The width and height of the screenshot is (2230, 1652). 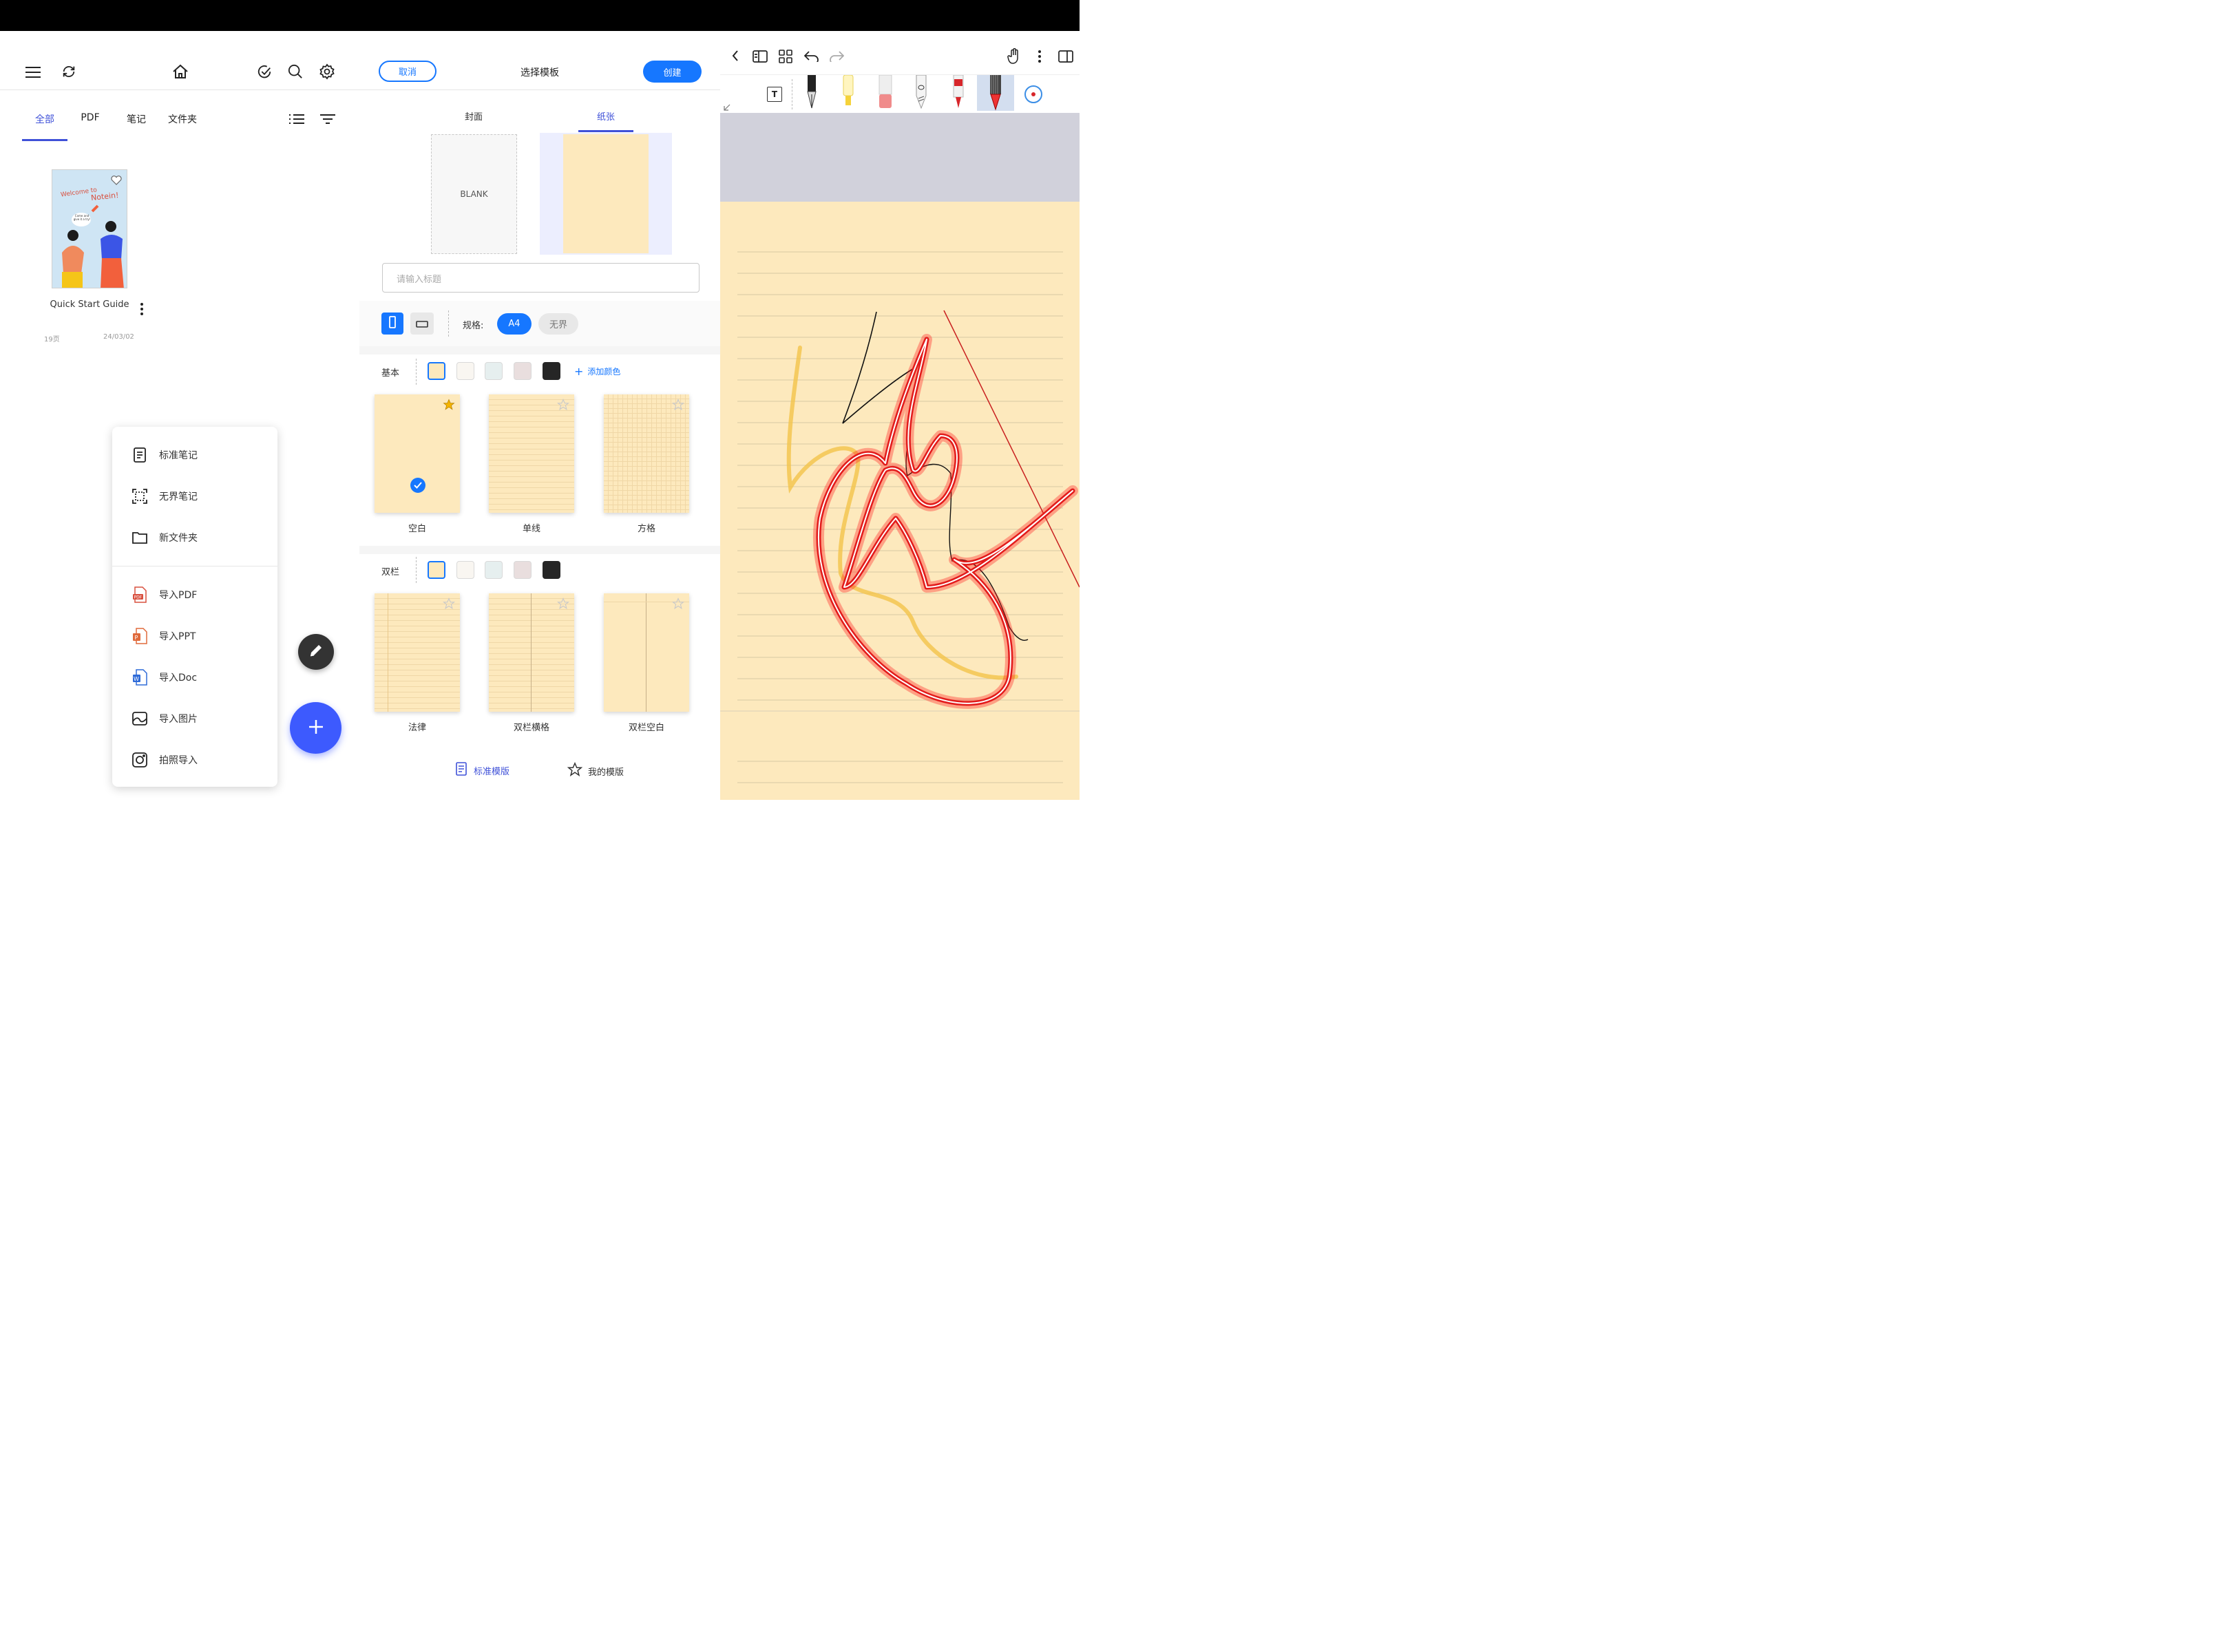 What do you see at coordinates (417, 485) in the screenshot?
I see `selected-check-icon` at bounding box center [417, 485].